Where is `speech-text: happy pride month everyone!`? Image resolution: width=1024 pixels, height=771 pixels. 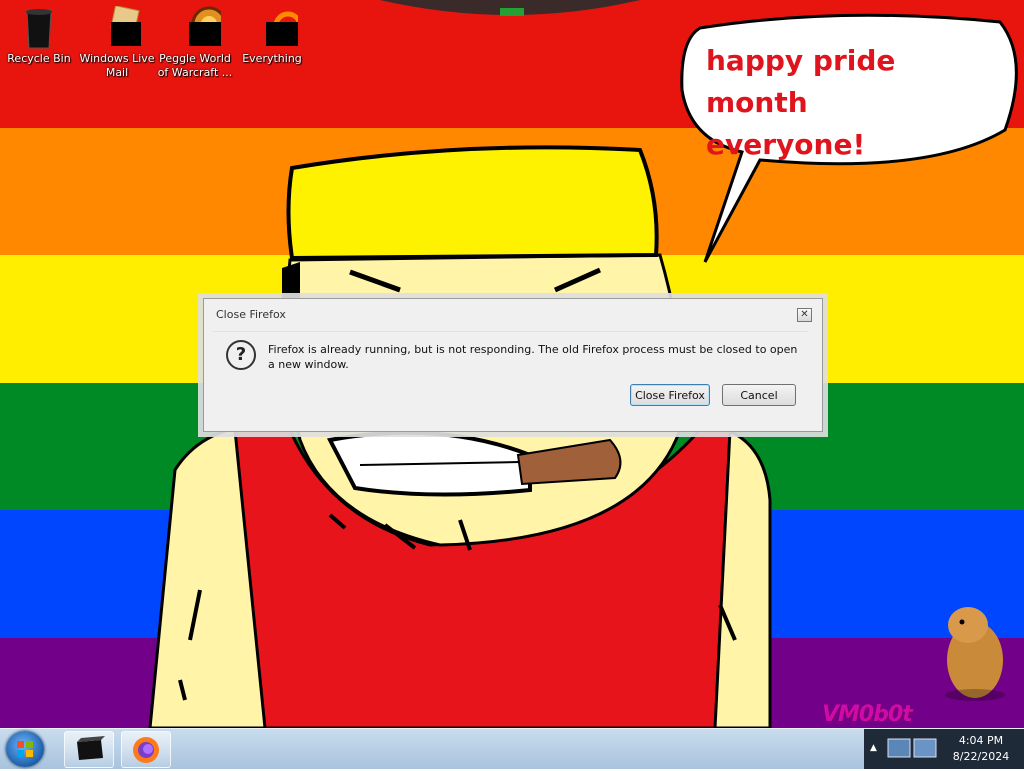
speech-text: happy pride month everyone! is located at coordinates (801, 102).